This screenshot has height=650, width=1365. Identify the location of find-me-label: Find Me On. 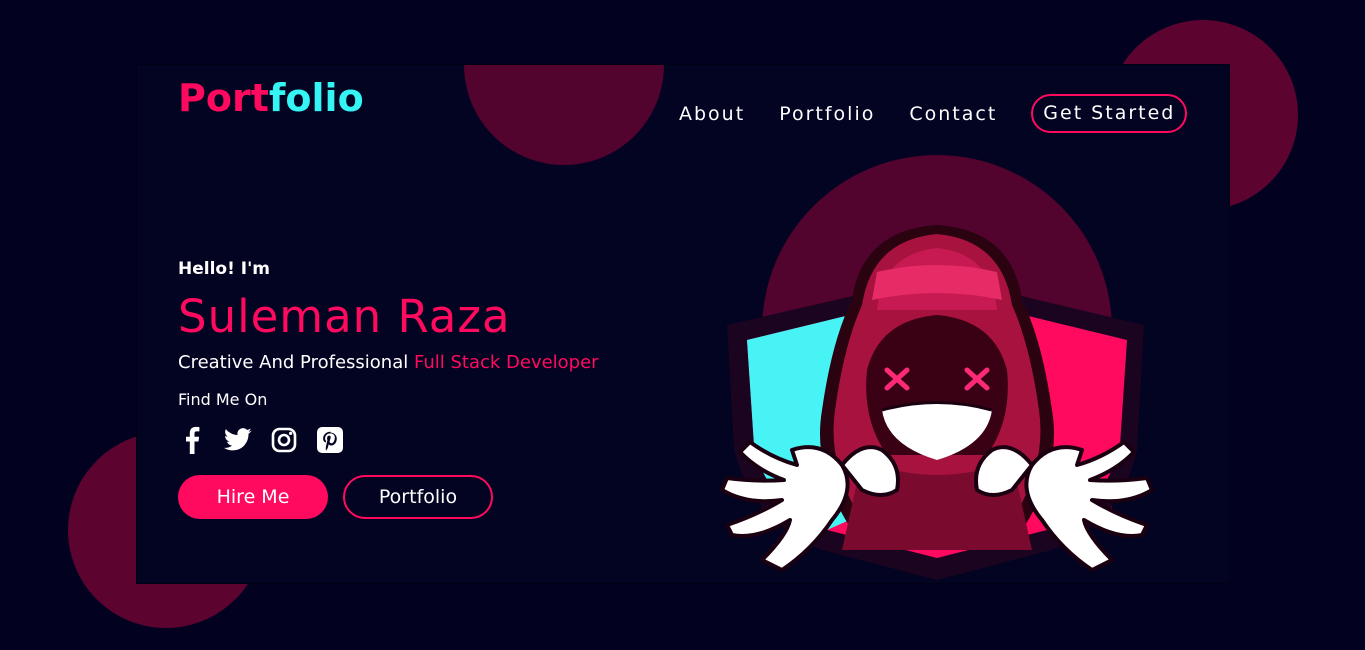
(223, 399).